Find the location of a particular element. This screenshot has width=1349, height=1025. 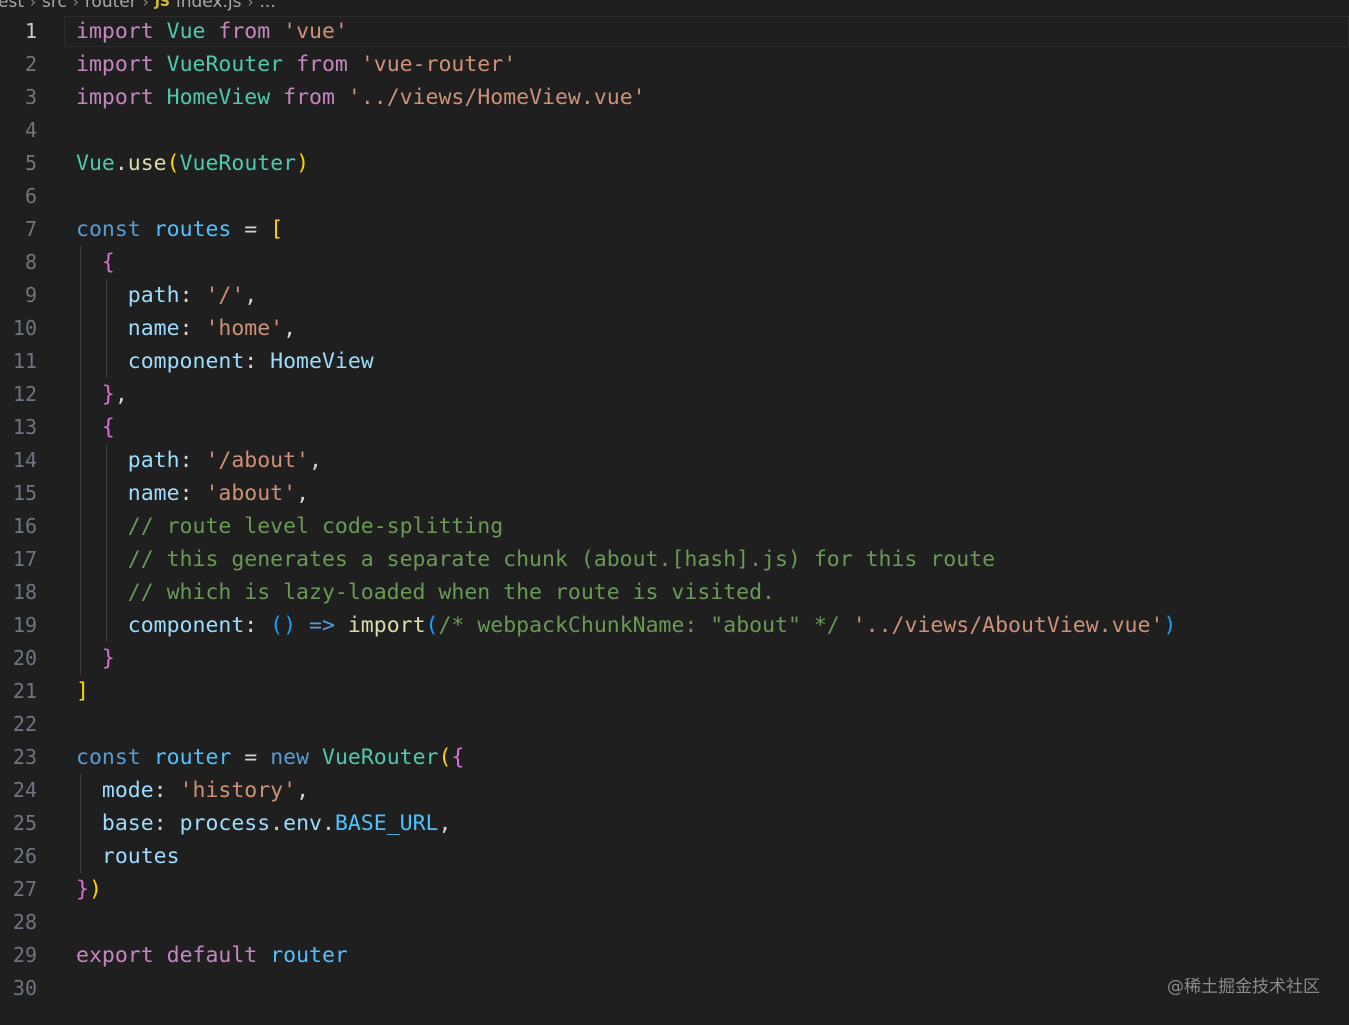

code-token: env is located at coordinates (302, 823).